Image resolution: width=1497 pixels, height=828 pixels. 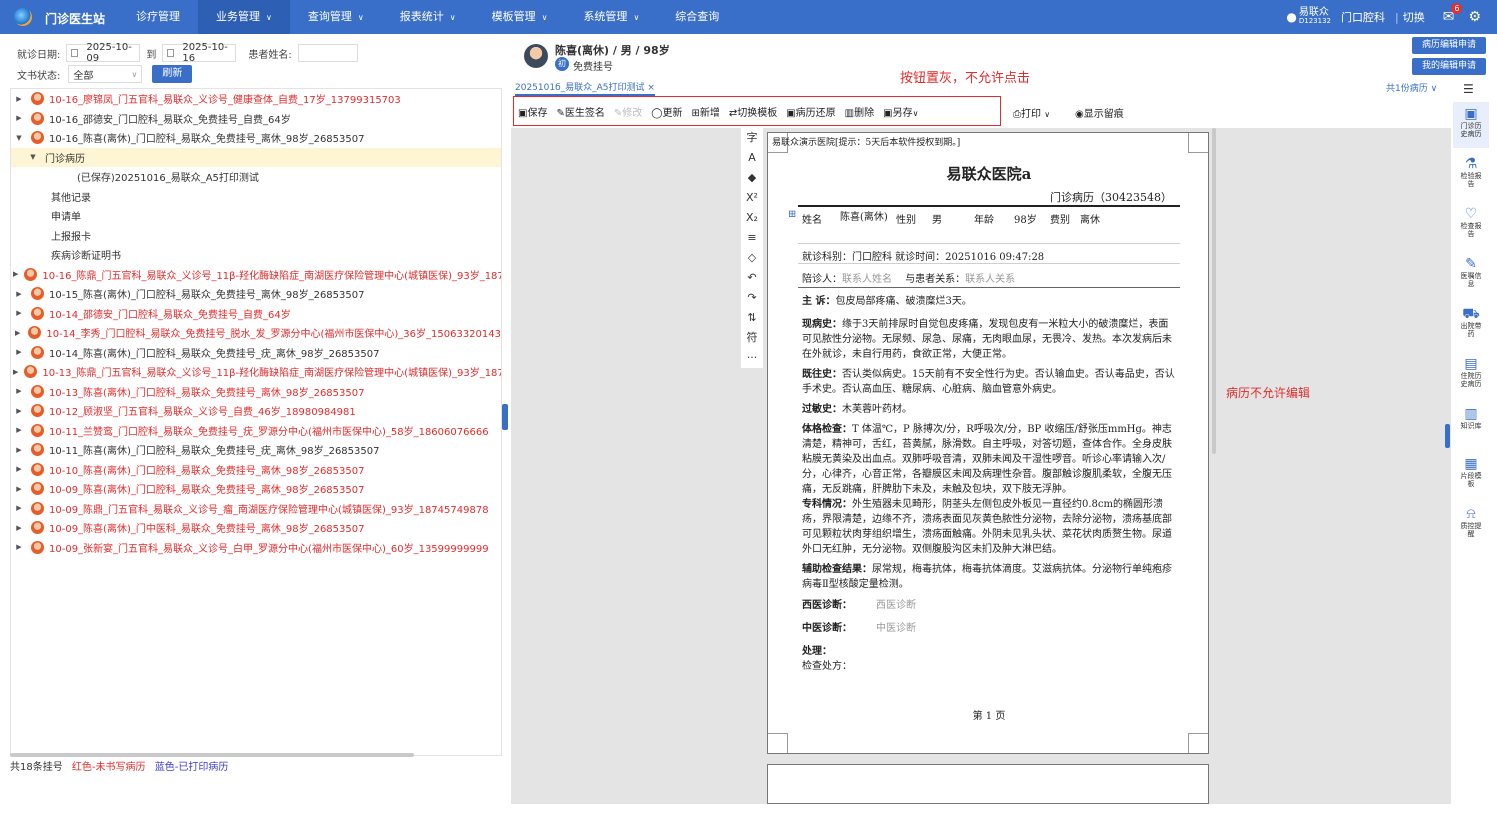 What do you see at coordinates (752, 238) in the screenshot?
I see `format-tool-button: ≡` at bounding box center [752, 238].